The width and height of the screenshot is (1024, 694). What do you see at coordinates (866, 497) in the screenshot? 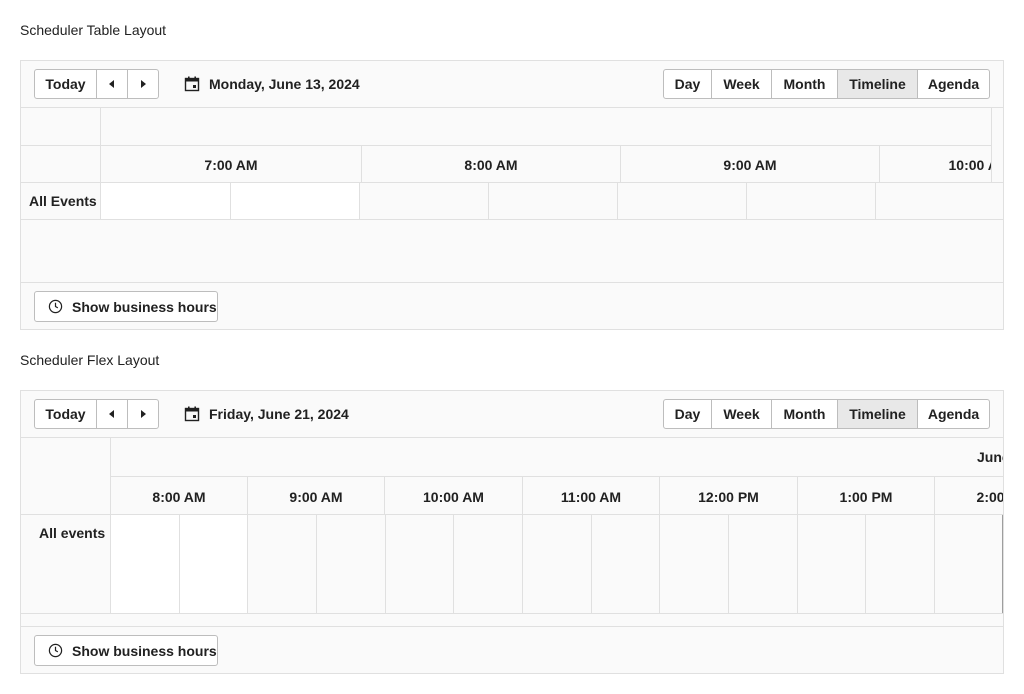
I see `time-header-cell: 1:00 PM` at bounding box center [866, 497].